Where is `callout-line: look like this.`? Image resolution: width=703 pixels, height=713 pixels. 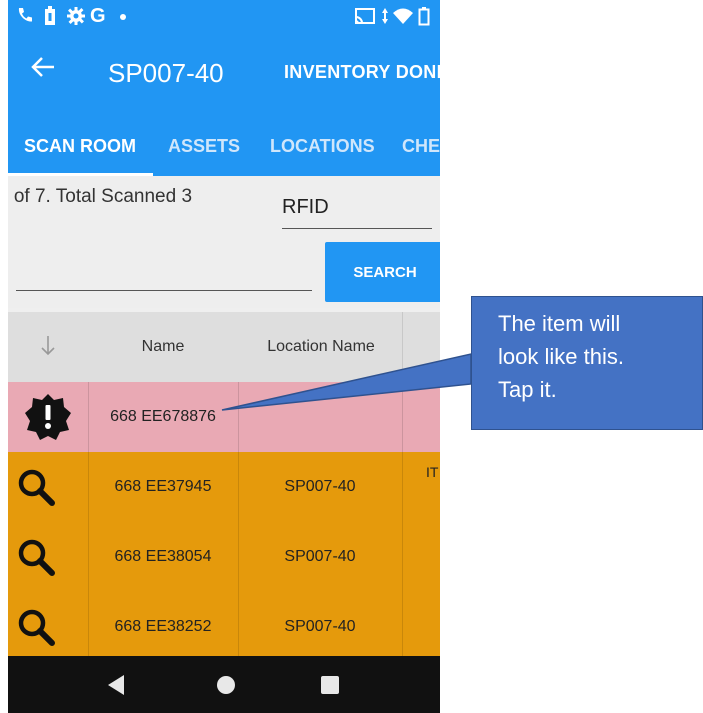 callout-line: look like this. is located at coordinates (561, 356).